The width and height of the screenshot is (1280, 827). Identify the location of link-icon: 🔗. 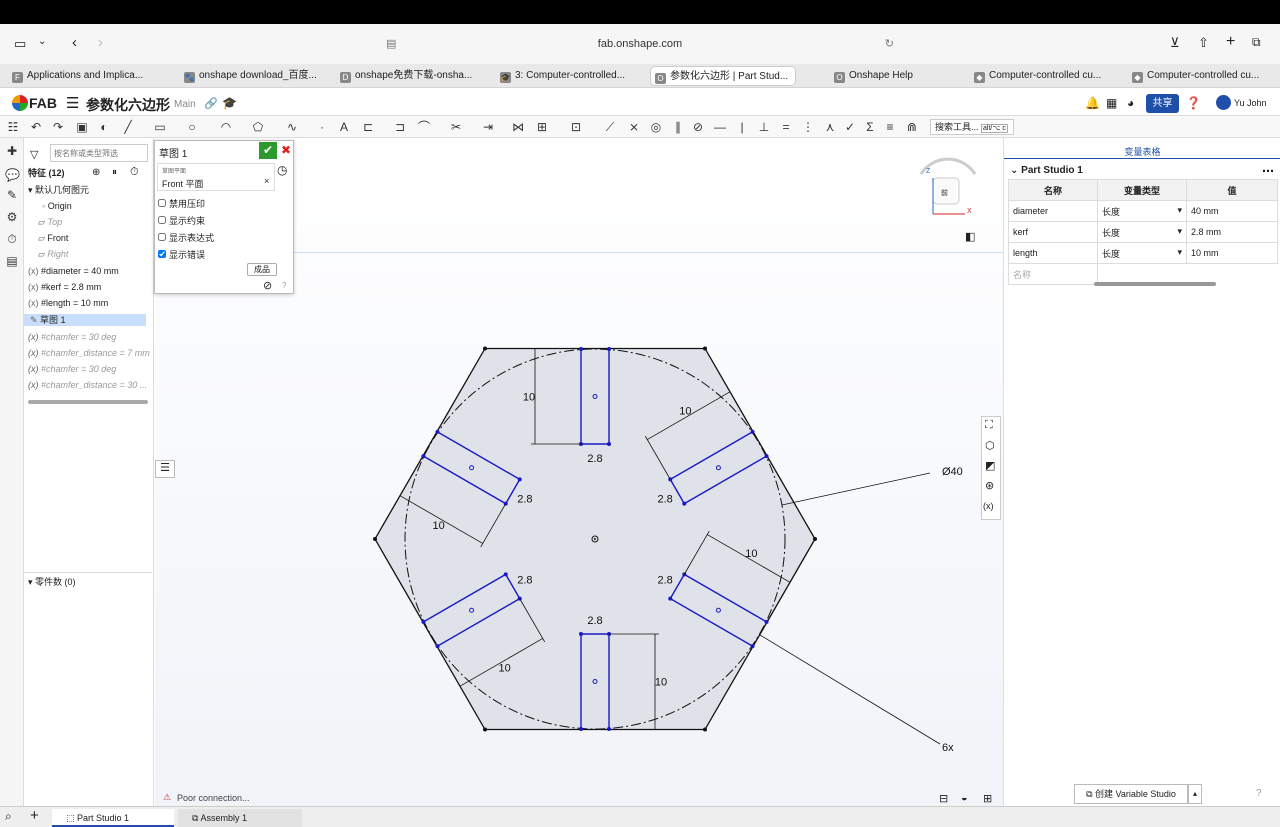
(211, 103).